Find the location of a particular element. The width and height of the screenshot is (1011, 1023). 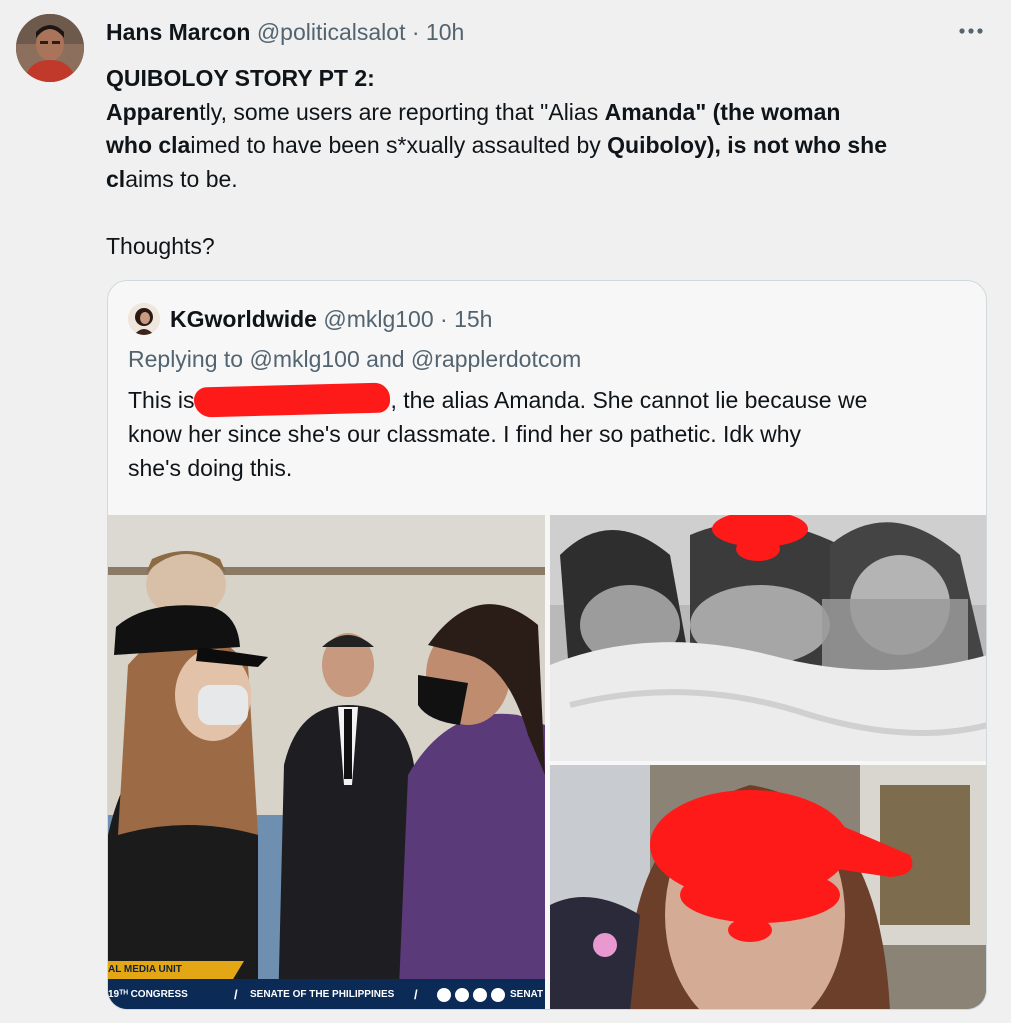

text-segment: This is is located at coordinates (161, 400).